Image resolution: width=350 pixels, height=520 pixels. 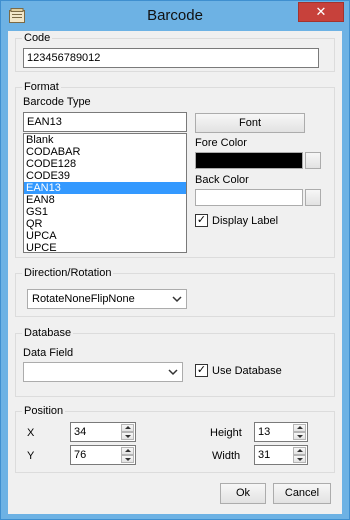 What do you see at coordinates (226, 433) in the screenshot?
I see `height-label: Height` at bounding box center [226, 433].